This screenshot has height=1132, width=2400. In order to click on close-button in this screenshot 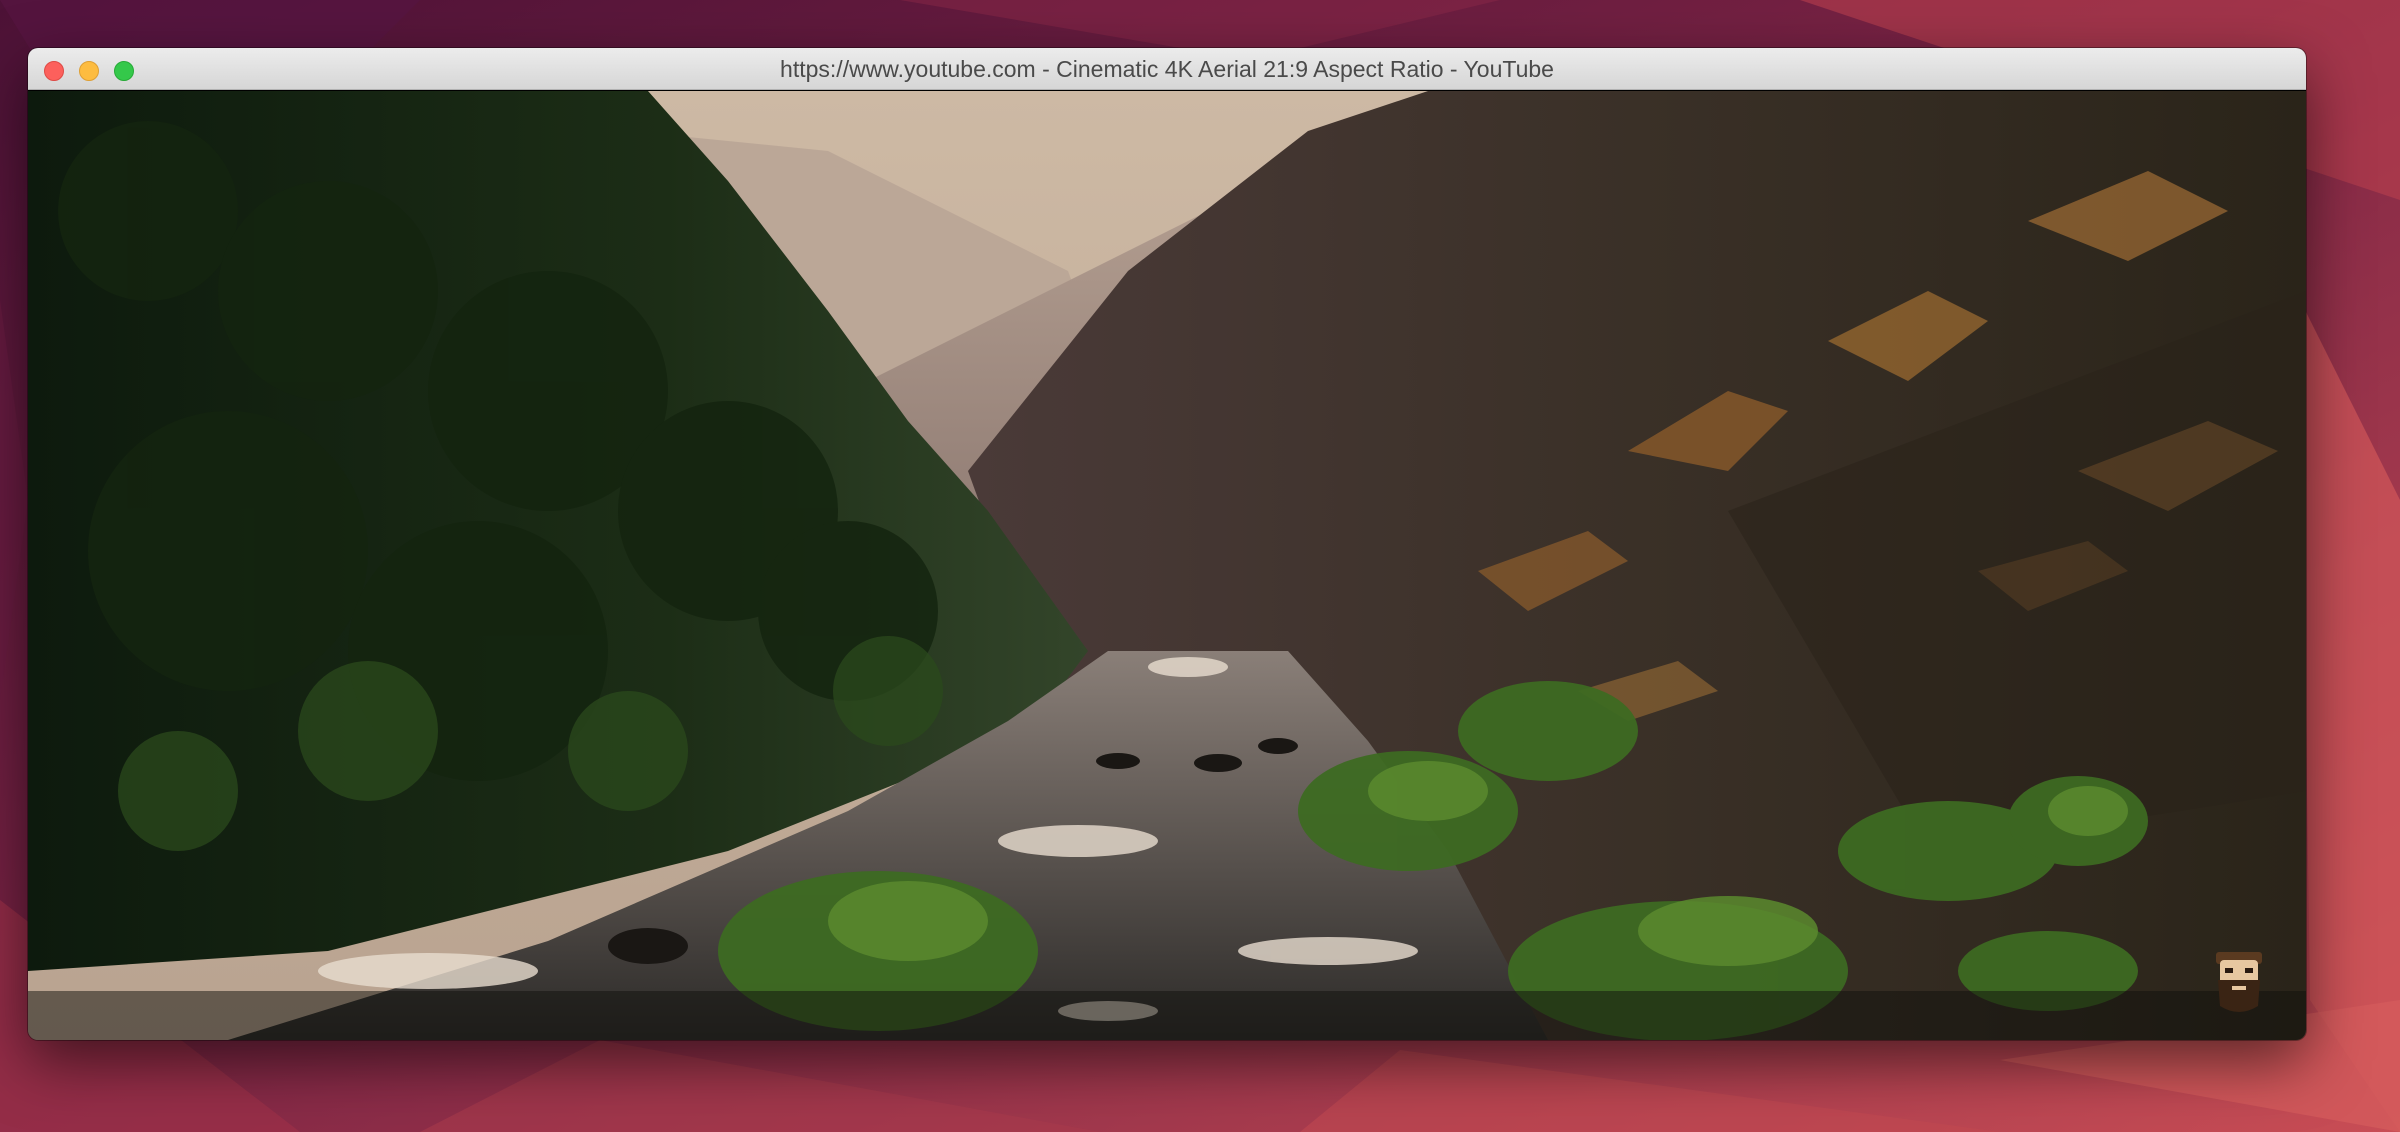, I will do `click(54, 71)`.